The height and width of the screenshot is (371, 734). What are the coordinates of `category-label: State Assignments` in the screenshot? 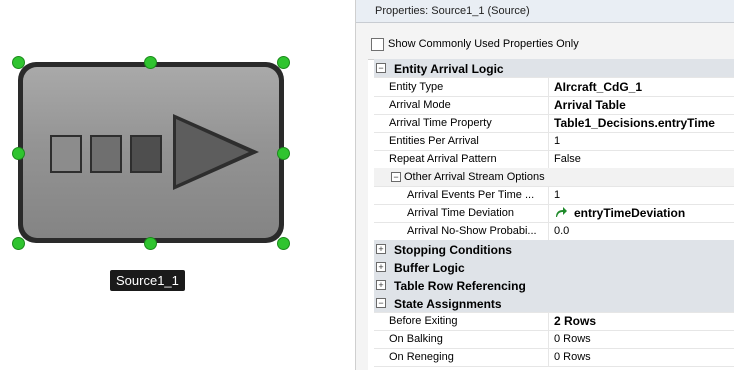 It's located at (448, 304).